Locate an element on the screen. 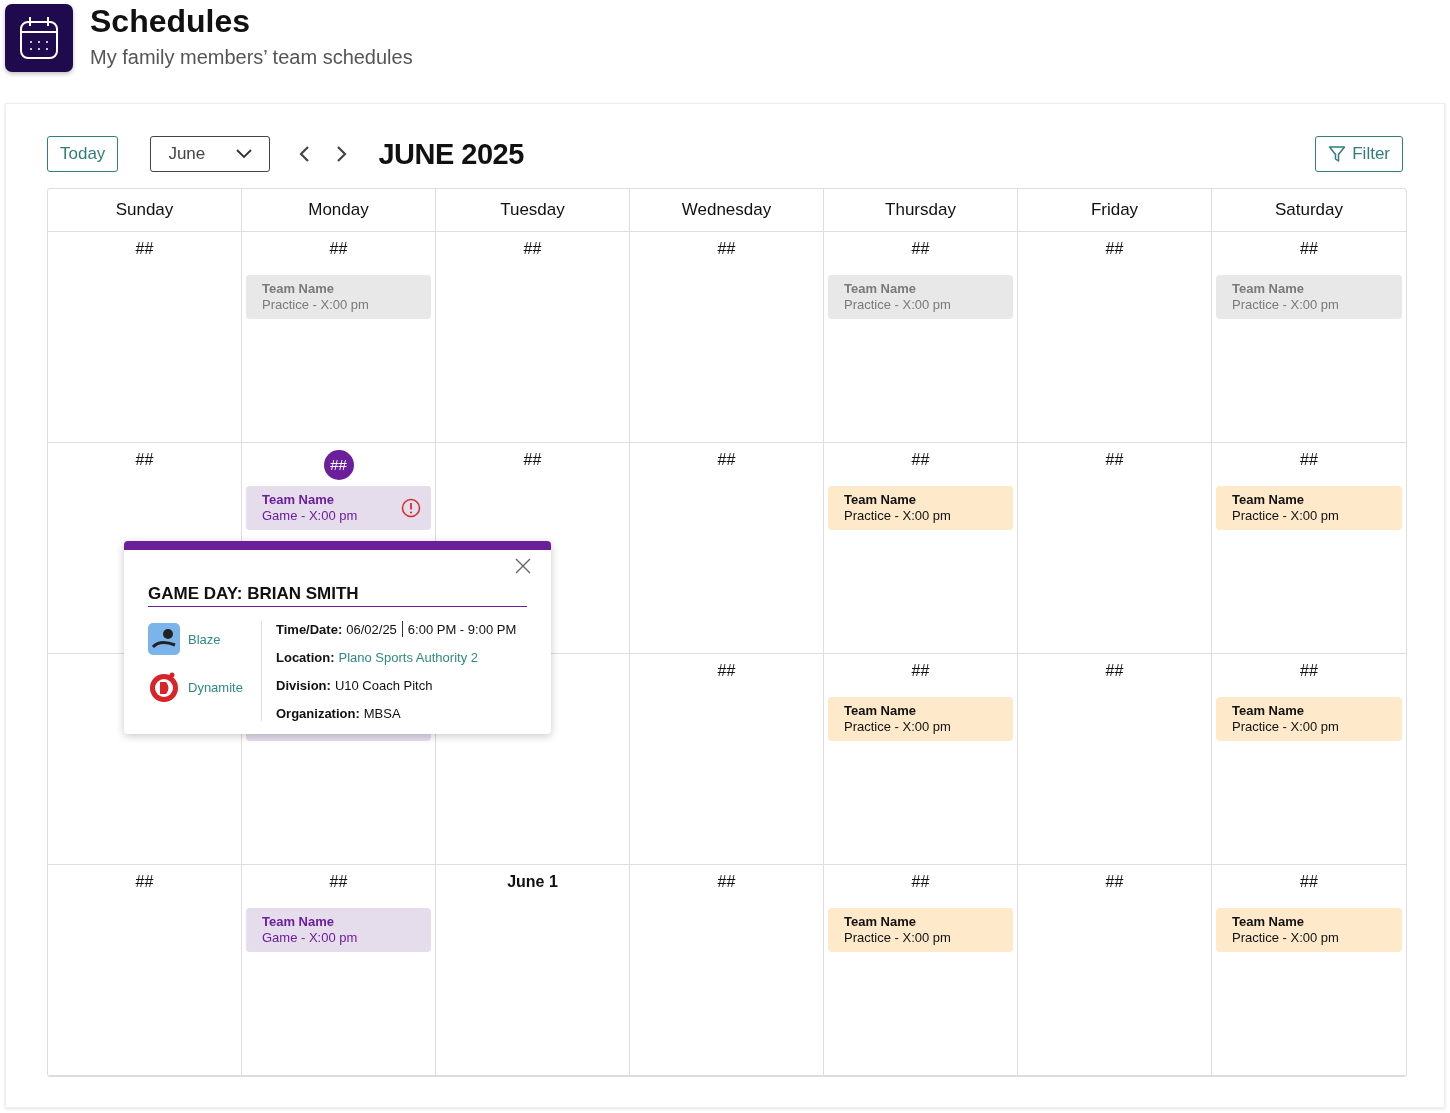 This screenshot has height=1113, width=1450. day-number: June 1 is located at coordinates (532, 882).